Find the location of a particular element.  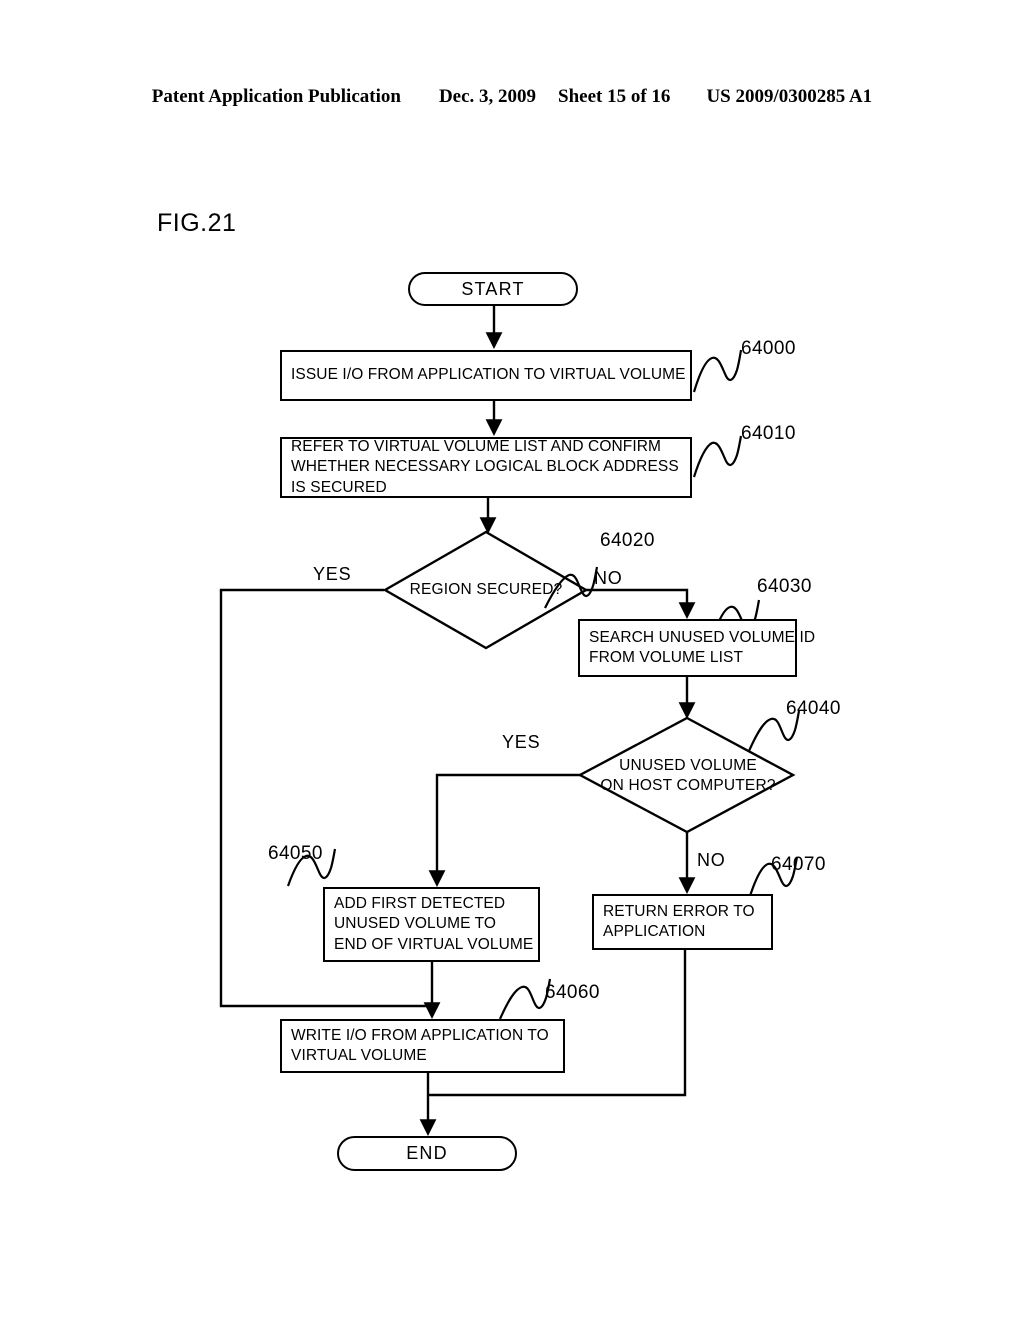

branch-label-unused-volume-yes: YES is located at coordinates (521, 742).